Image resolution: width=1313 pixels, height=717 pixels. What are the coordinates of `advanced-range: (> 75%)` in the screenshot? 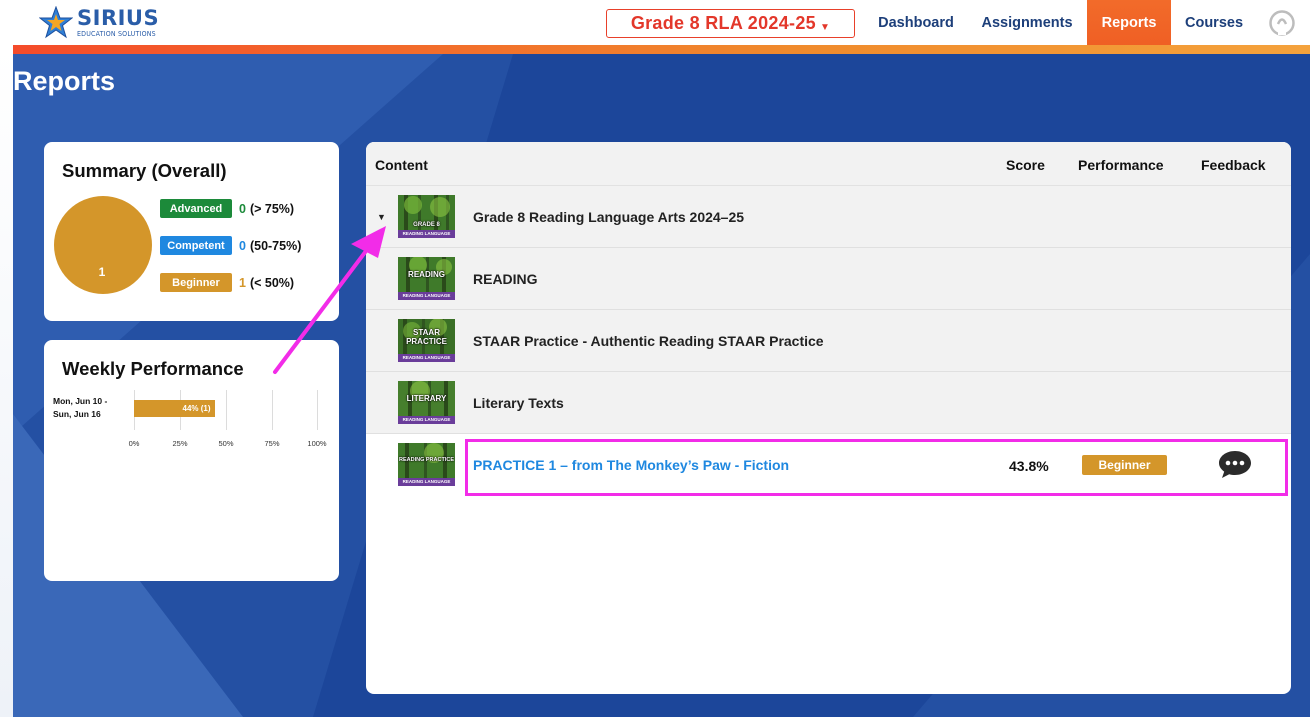 It's located at (272, 208).